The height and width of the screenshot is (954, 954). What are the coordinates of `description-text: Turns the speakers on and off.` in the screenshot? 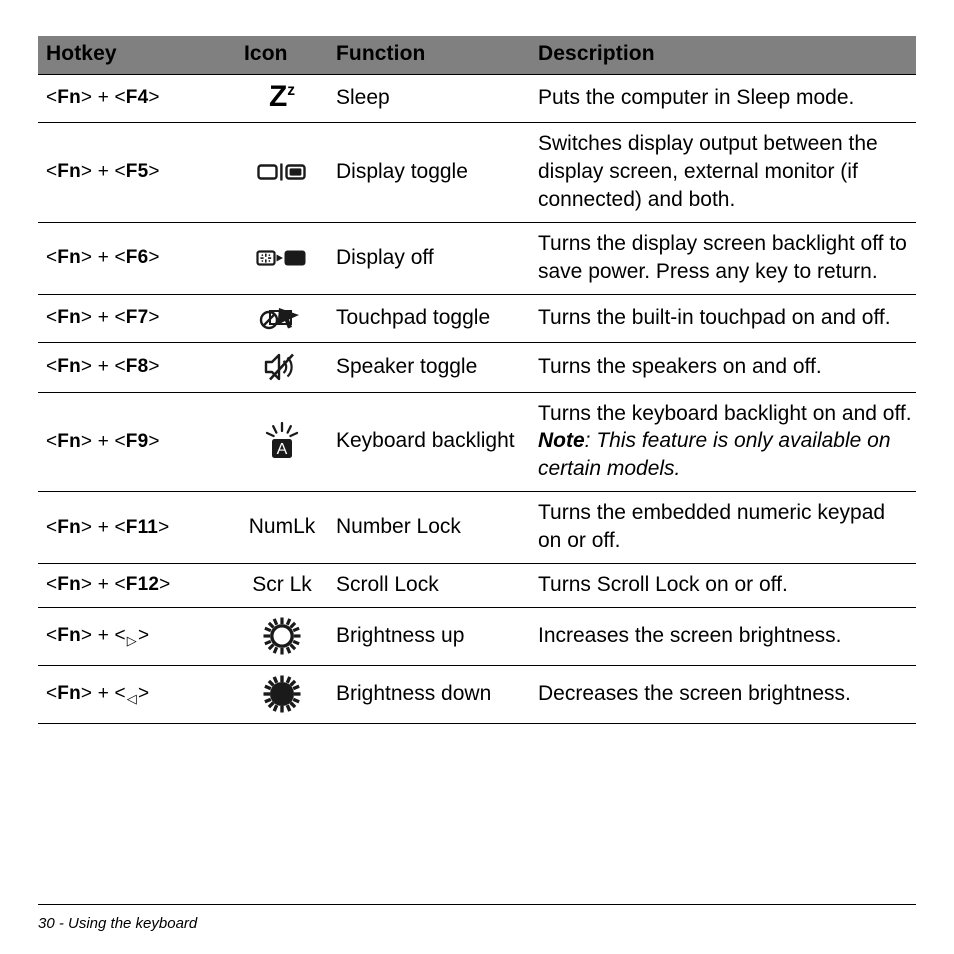 It's located at (680, 366).